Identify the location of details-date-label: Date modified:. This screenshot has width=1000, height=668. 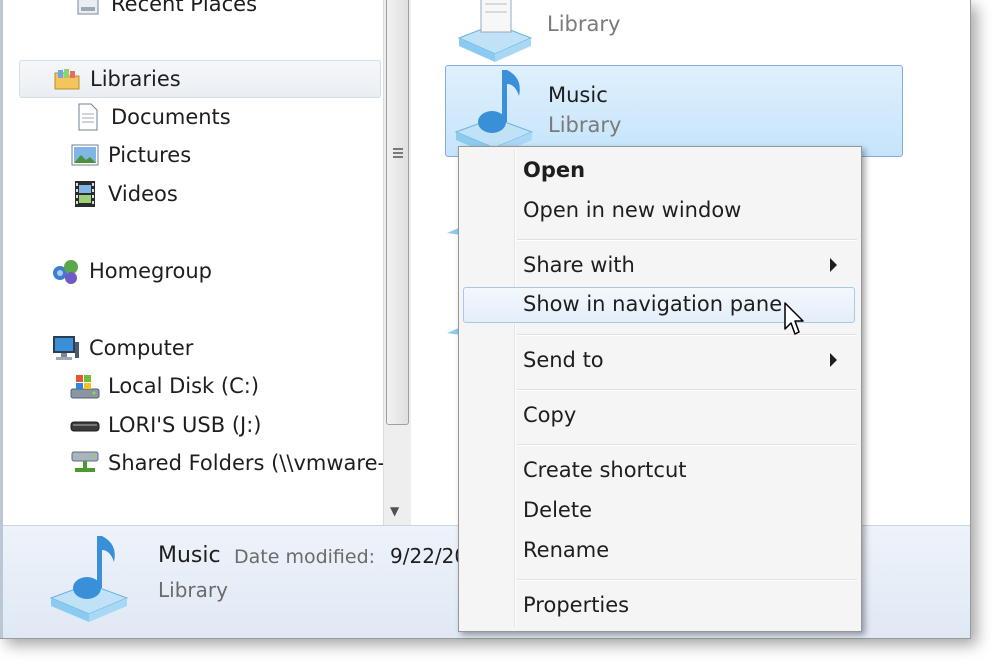
(305, 557).